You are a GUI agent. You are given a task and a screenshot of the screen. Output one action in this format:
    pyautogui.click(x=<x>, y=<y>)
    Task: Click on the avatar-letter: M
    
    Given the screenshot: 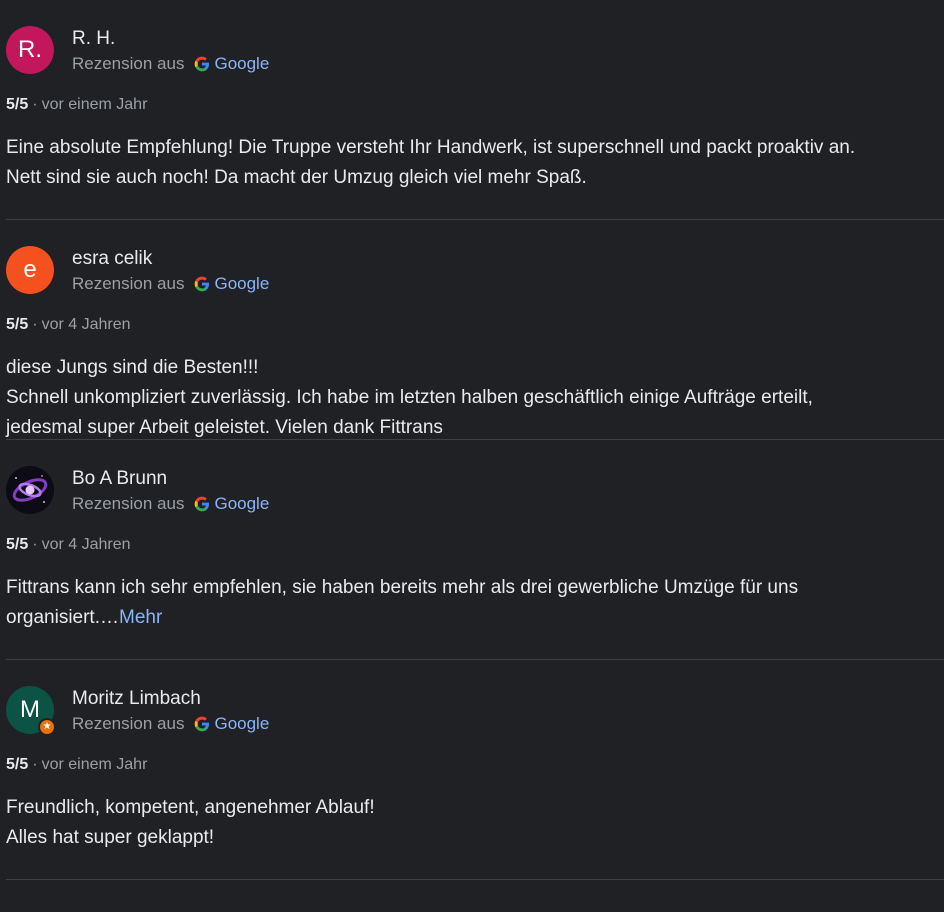 What is the action you would take?
    pyautogui.click(x=30, y=709)
    